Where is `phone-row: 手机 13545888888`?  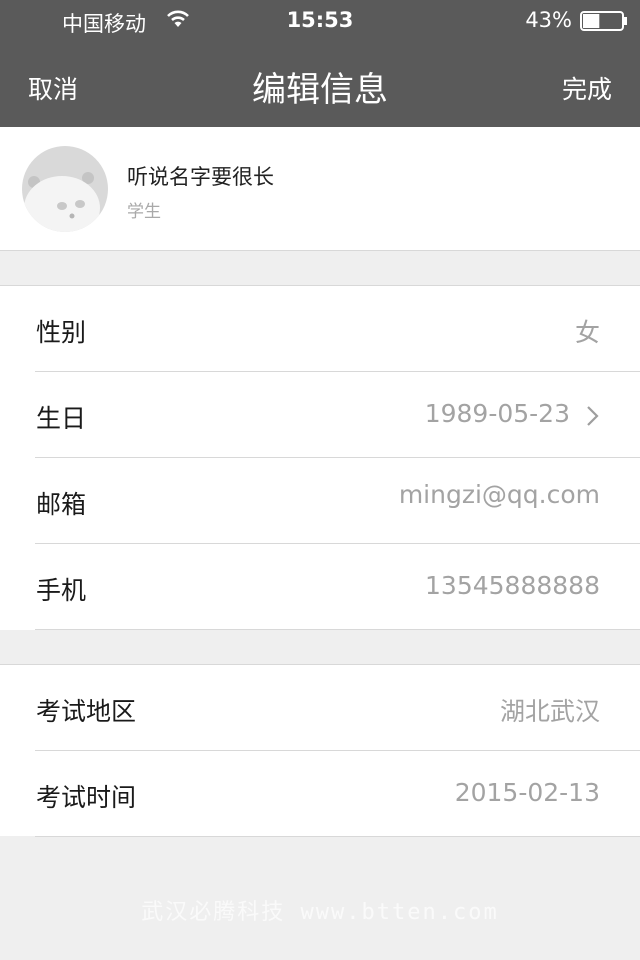
phone-row: 手机 13545888888 is located at coordinates (320, 587).